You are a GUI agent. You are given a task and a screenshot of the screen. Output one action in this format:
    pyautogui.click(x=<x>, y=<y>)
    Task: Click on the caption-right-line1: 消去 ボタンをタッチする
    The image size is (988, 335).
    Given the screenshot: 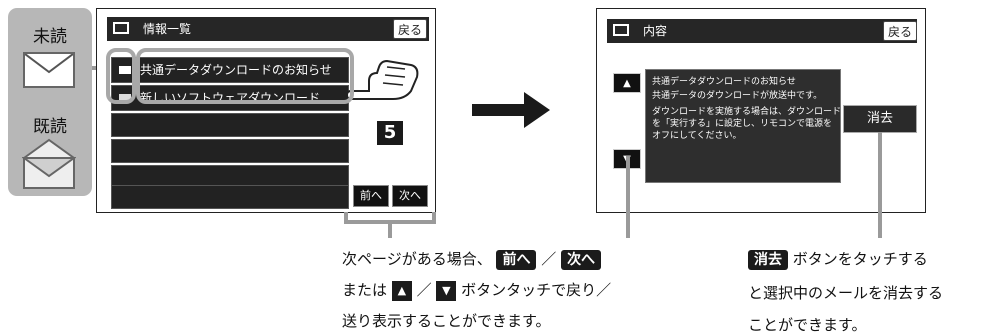 What is the action you would take?
    pyautogui.click(x=838, y=259)
    